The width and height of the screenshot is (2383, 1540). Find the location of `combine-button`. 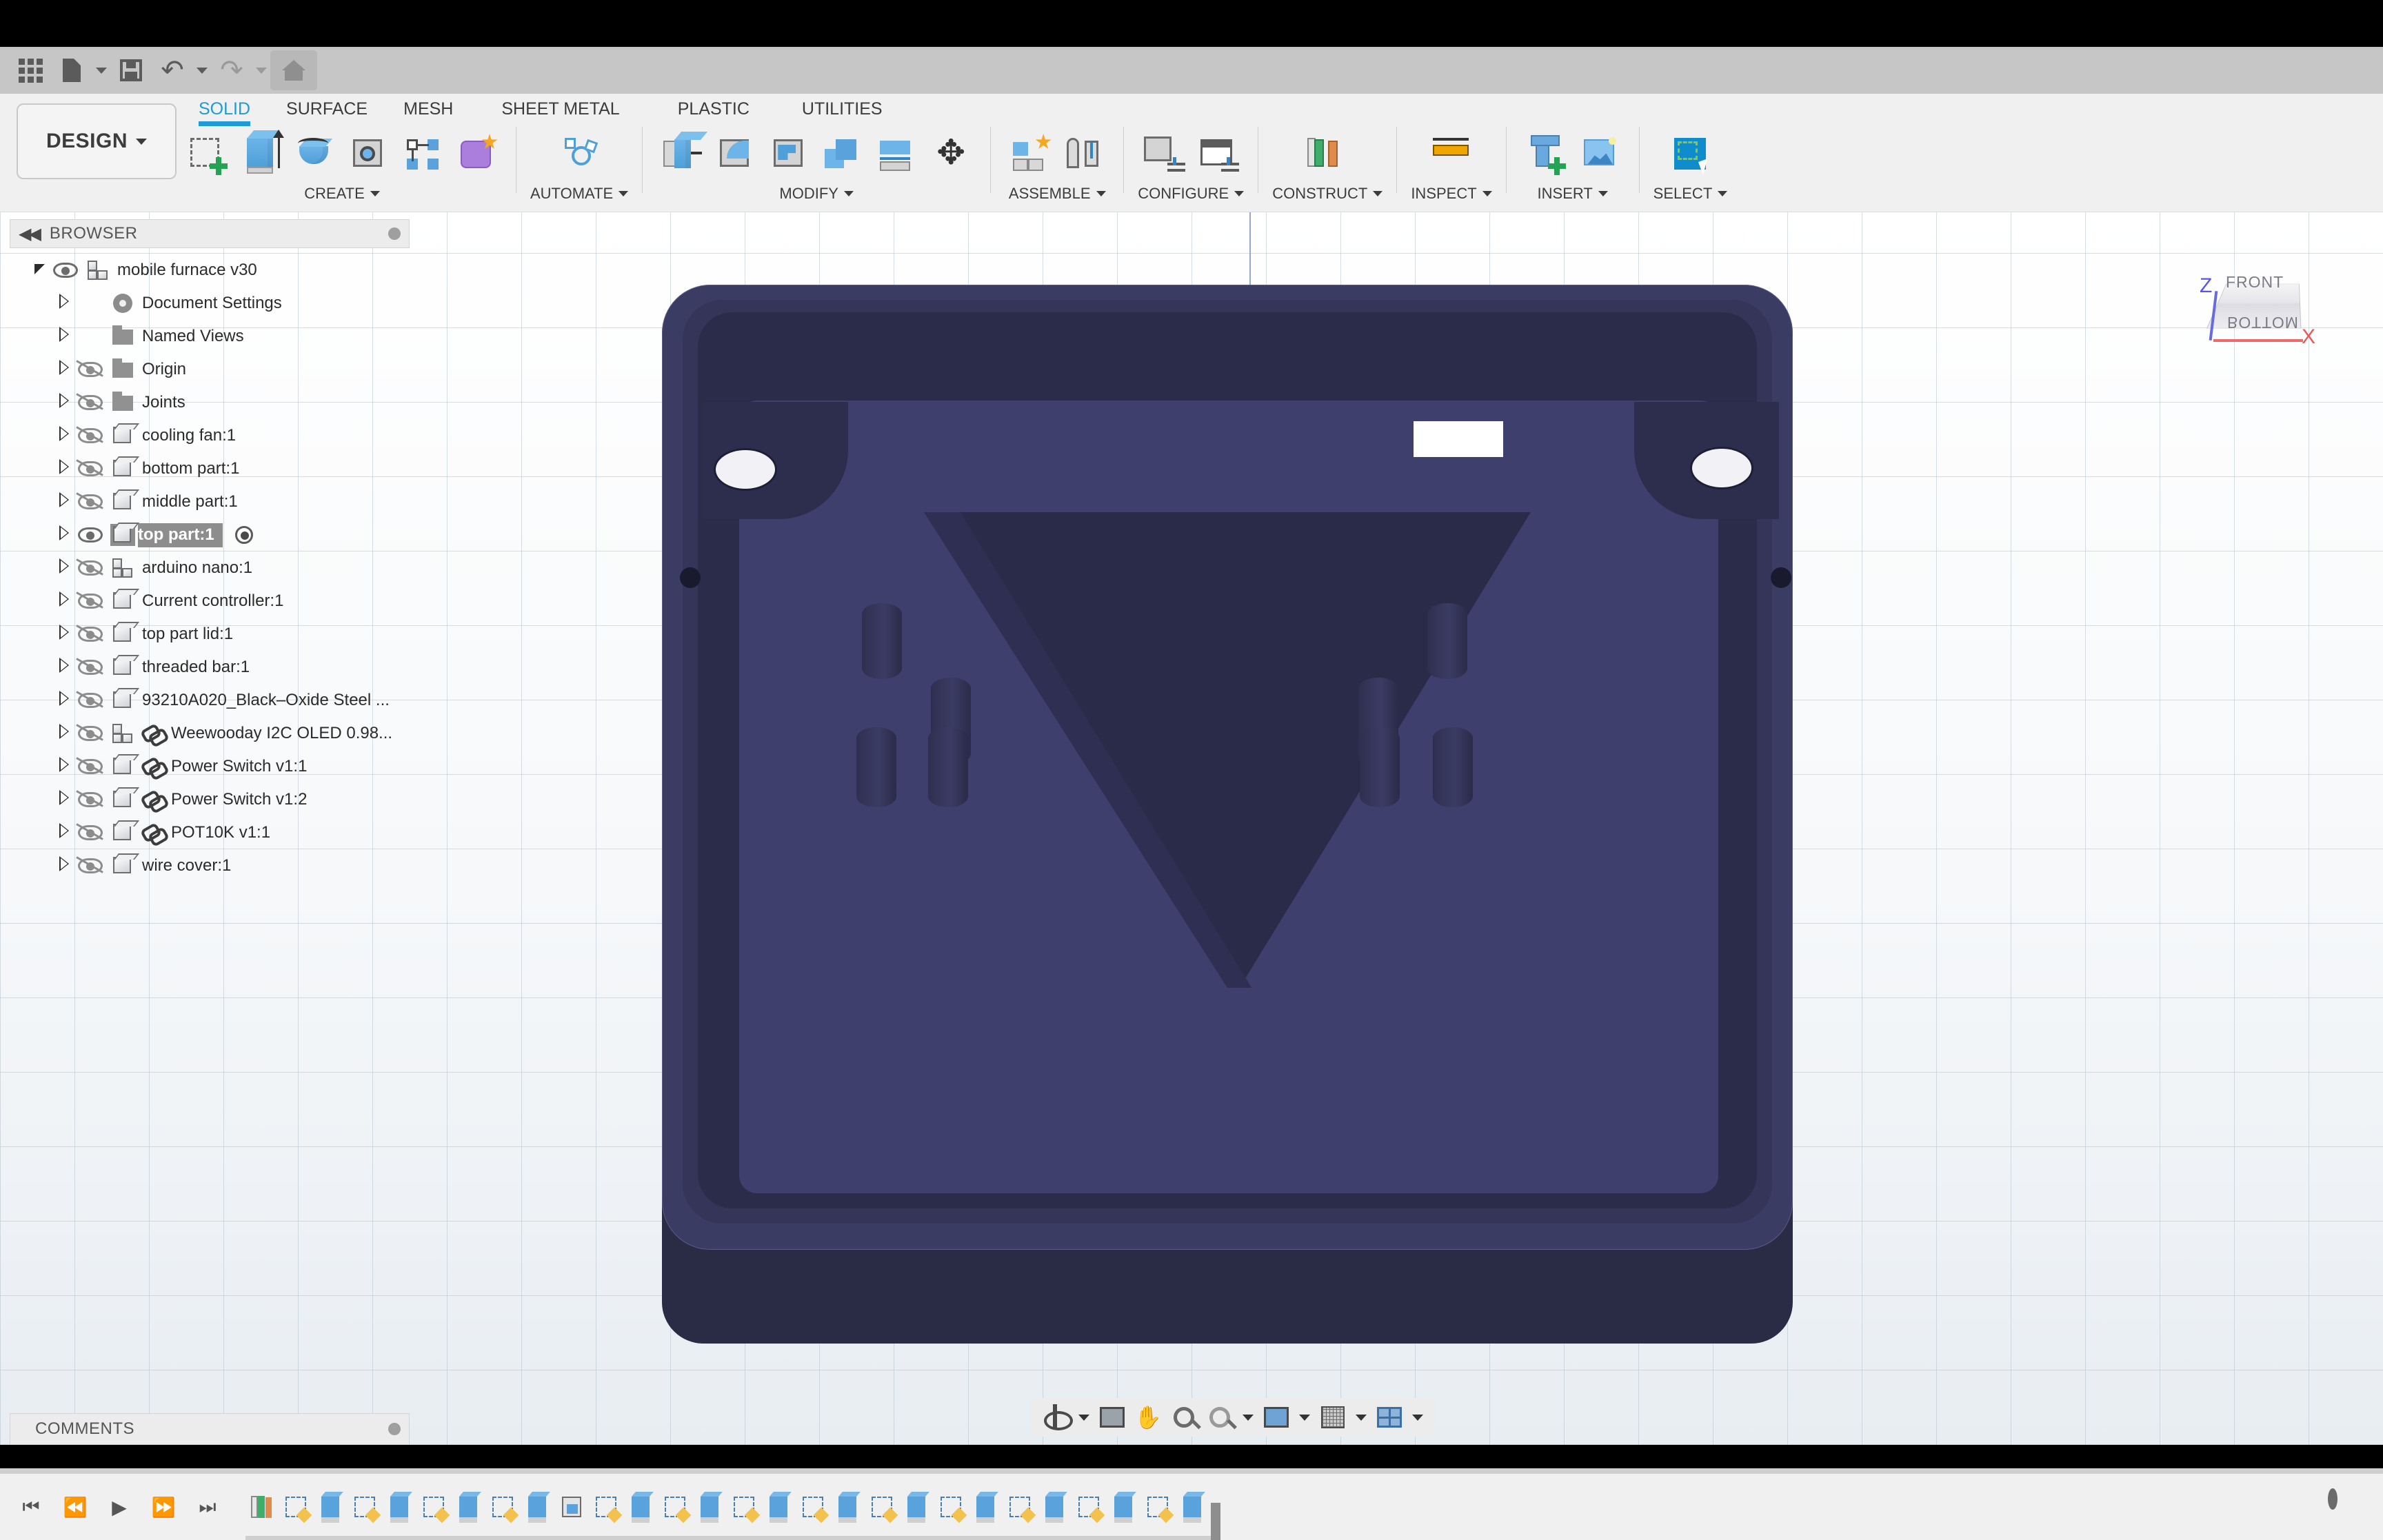

combine-button is located at coordinates (843, 154).